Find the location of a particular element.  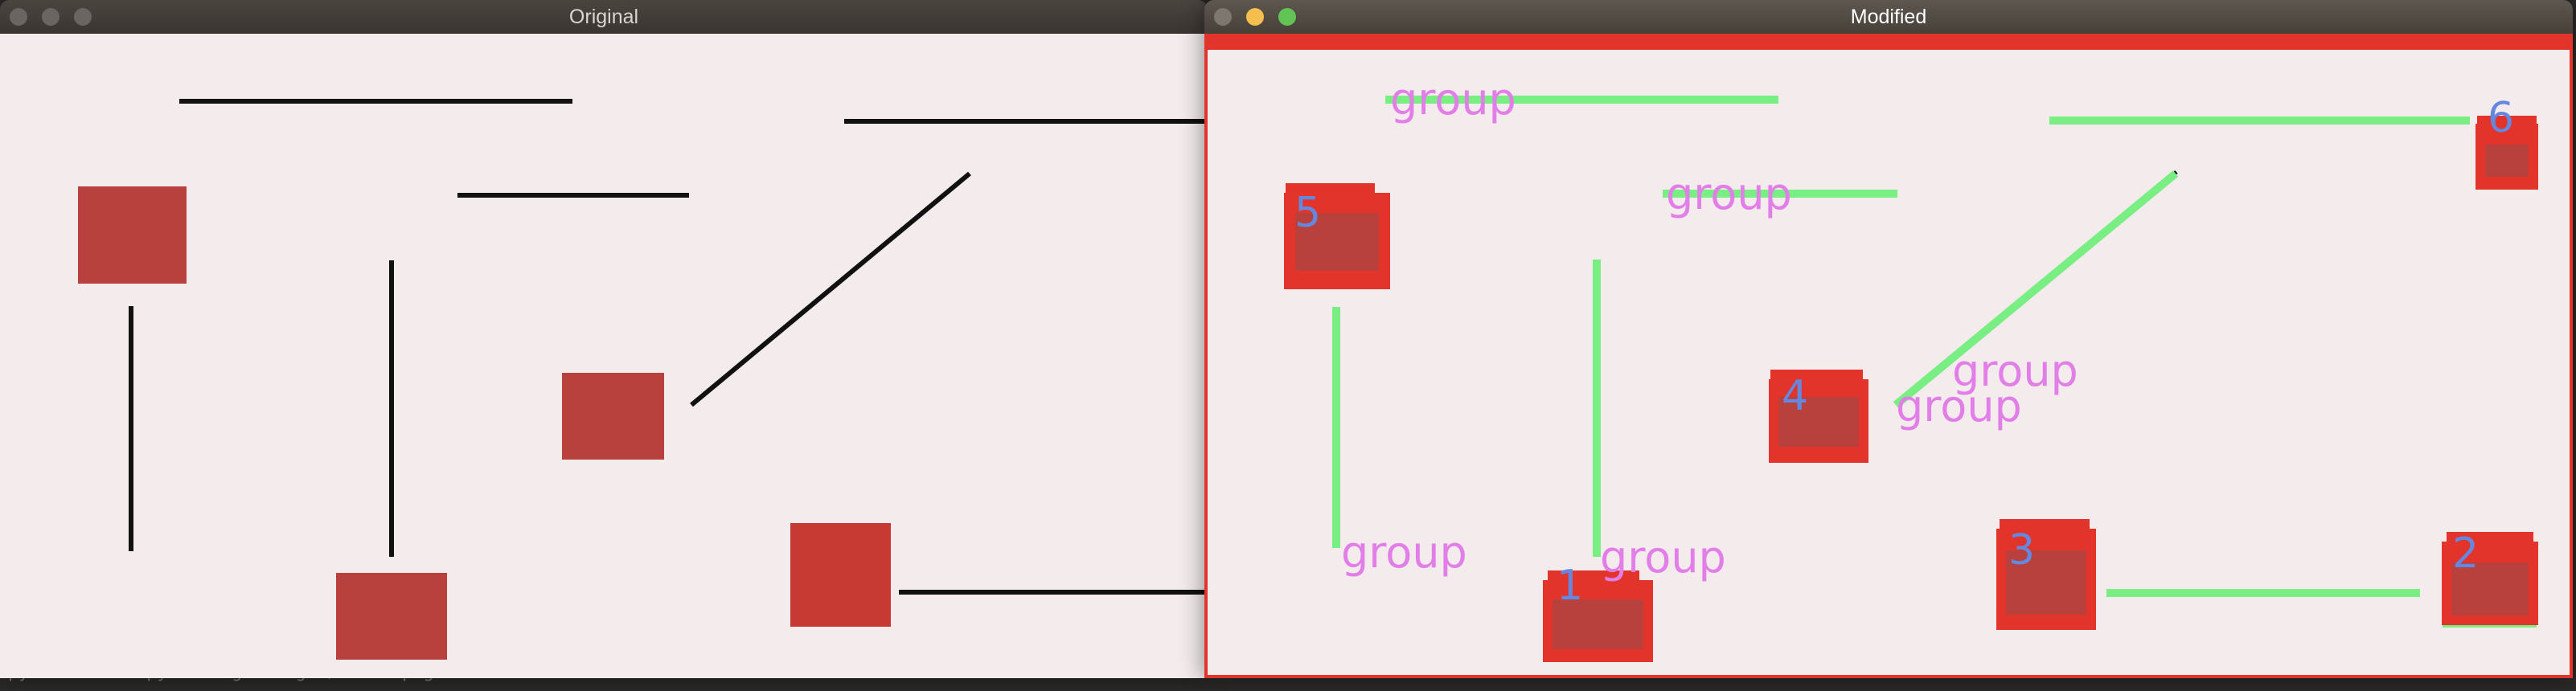

window-title: Modified is located at coordinates (1889, 17).